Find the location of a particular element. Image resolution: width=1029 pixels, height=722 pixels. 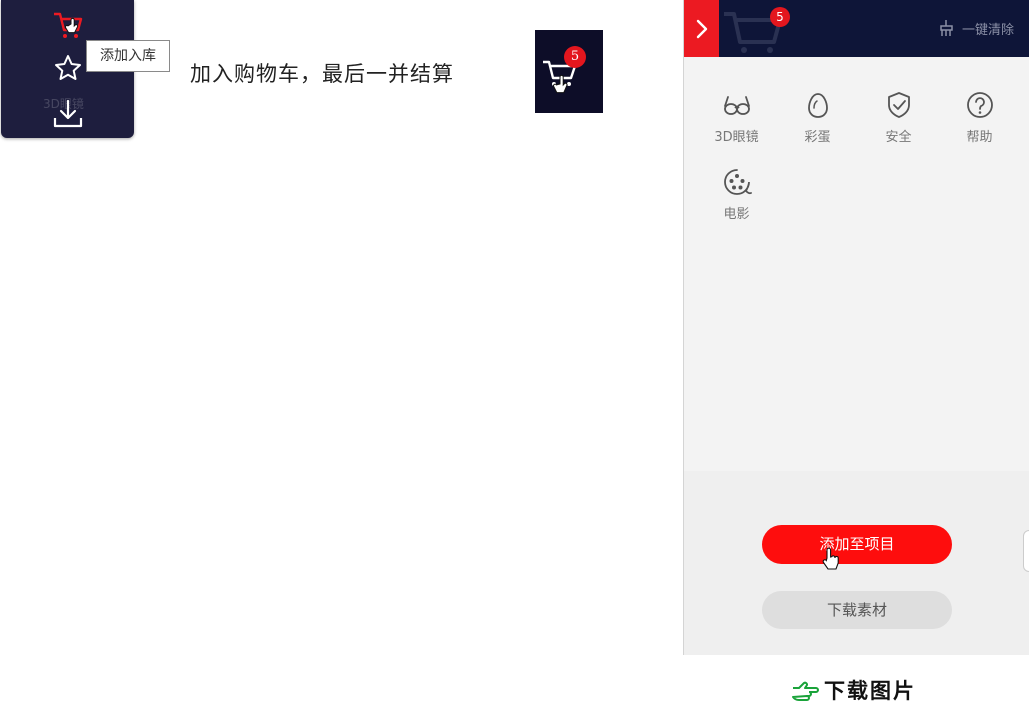

download-image-label: 下载图片 is located at coordinates (870, 691).